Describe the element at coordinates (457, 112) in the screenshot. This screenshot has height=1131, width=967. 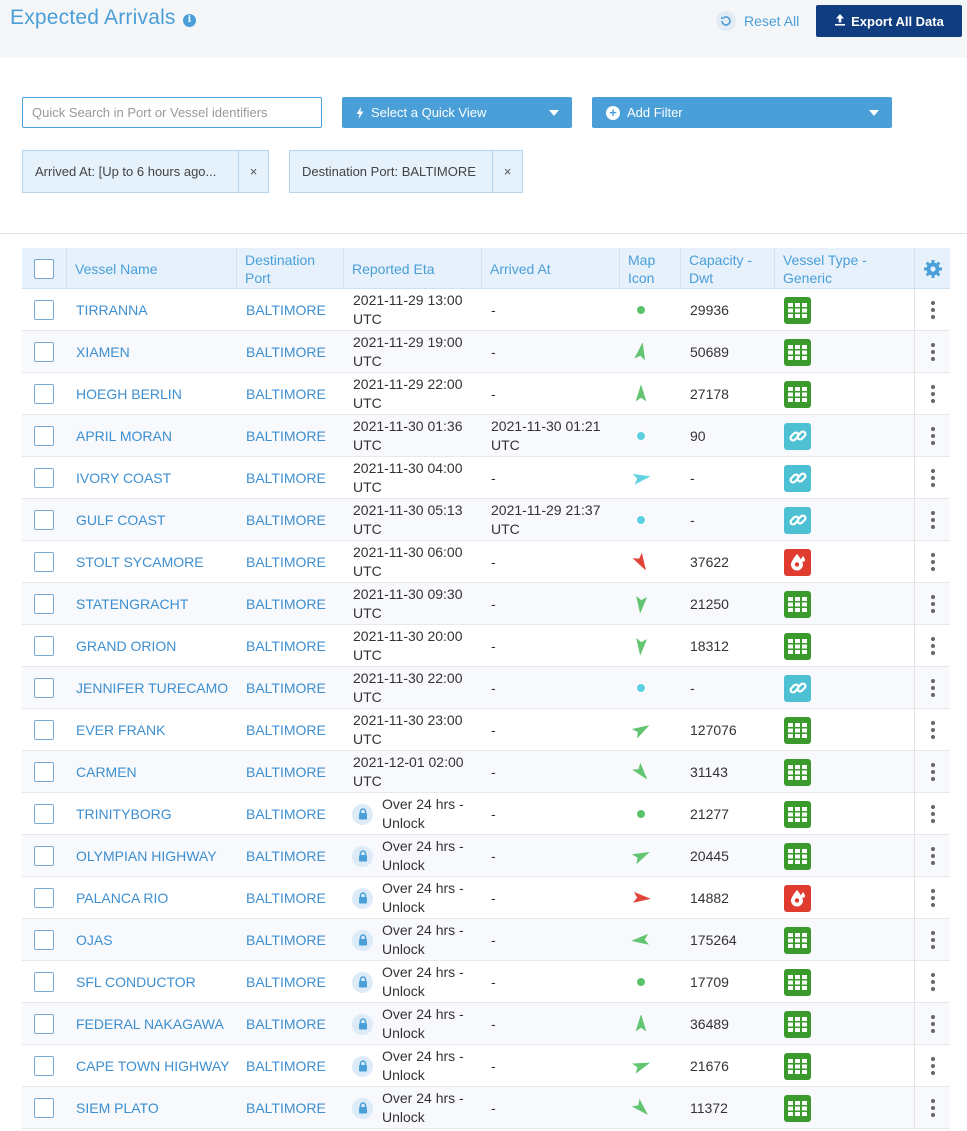
I see `quick-view-dropdown: Select a Quick View` at that location.